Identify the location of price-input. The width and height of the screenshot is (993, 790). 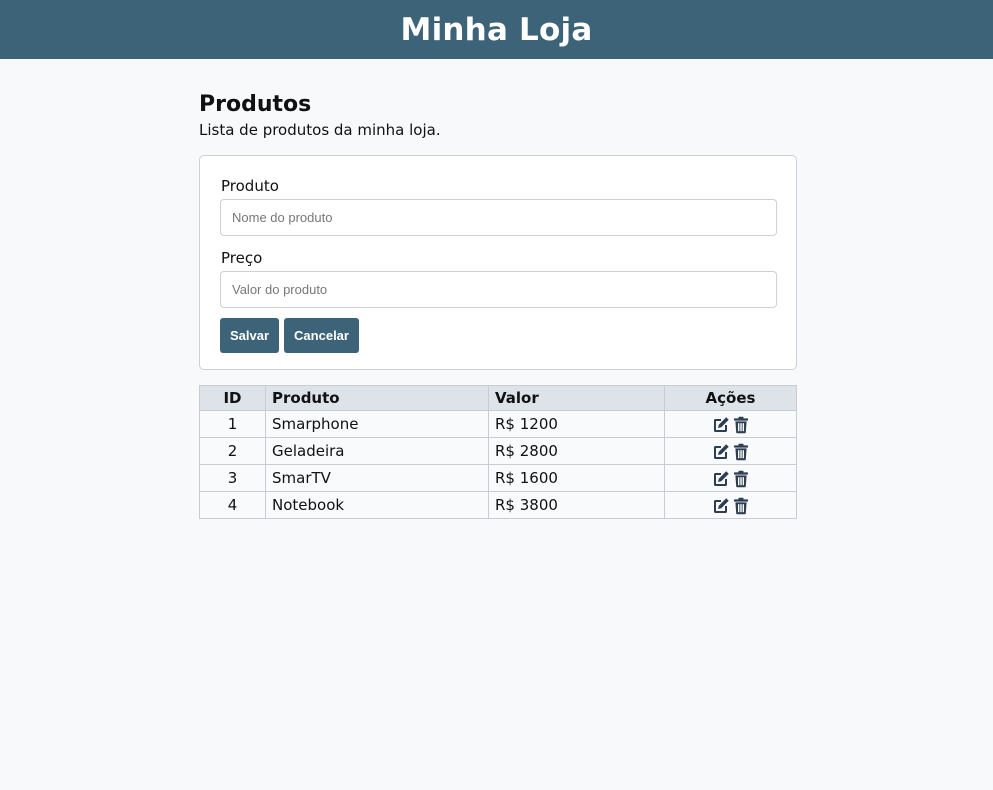
(498, 289).